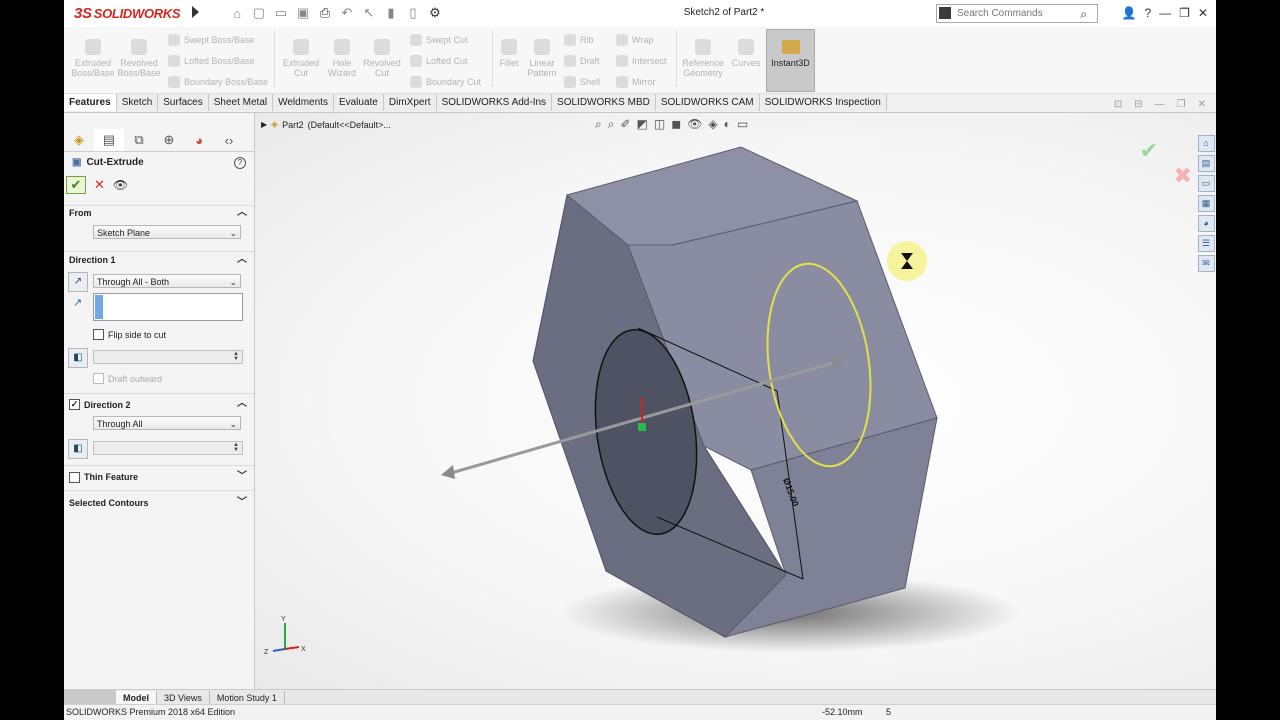  Describe the element at coordinates (358, 102) in the screenshot. I see `tab-evaluate: Evaluate` at that location.